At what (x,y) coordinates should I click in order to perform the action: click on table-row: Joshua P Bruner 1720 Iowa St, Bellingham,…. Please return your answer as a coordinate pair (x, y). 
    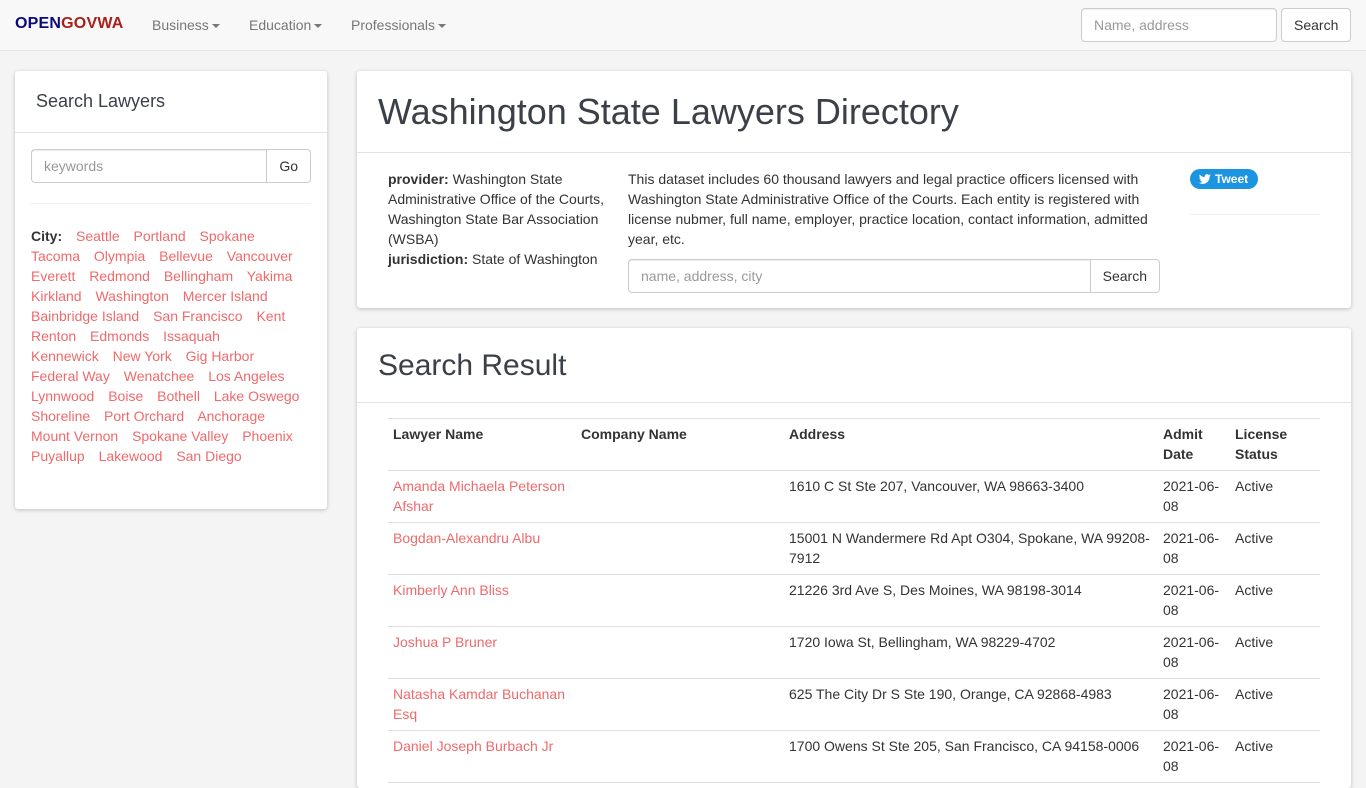
    Looking at the image, I should click on (854, 652).